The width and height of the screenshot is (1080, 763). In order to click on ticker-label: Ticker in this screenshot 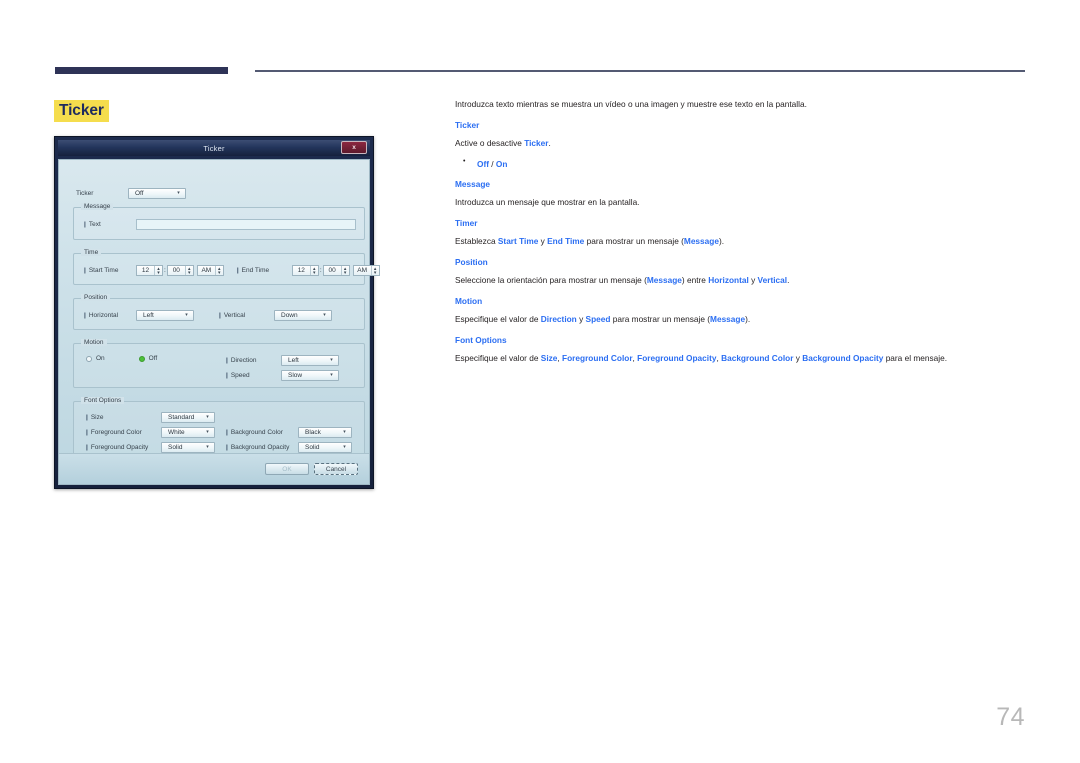, I will do `click(85, 193)`.